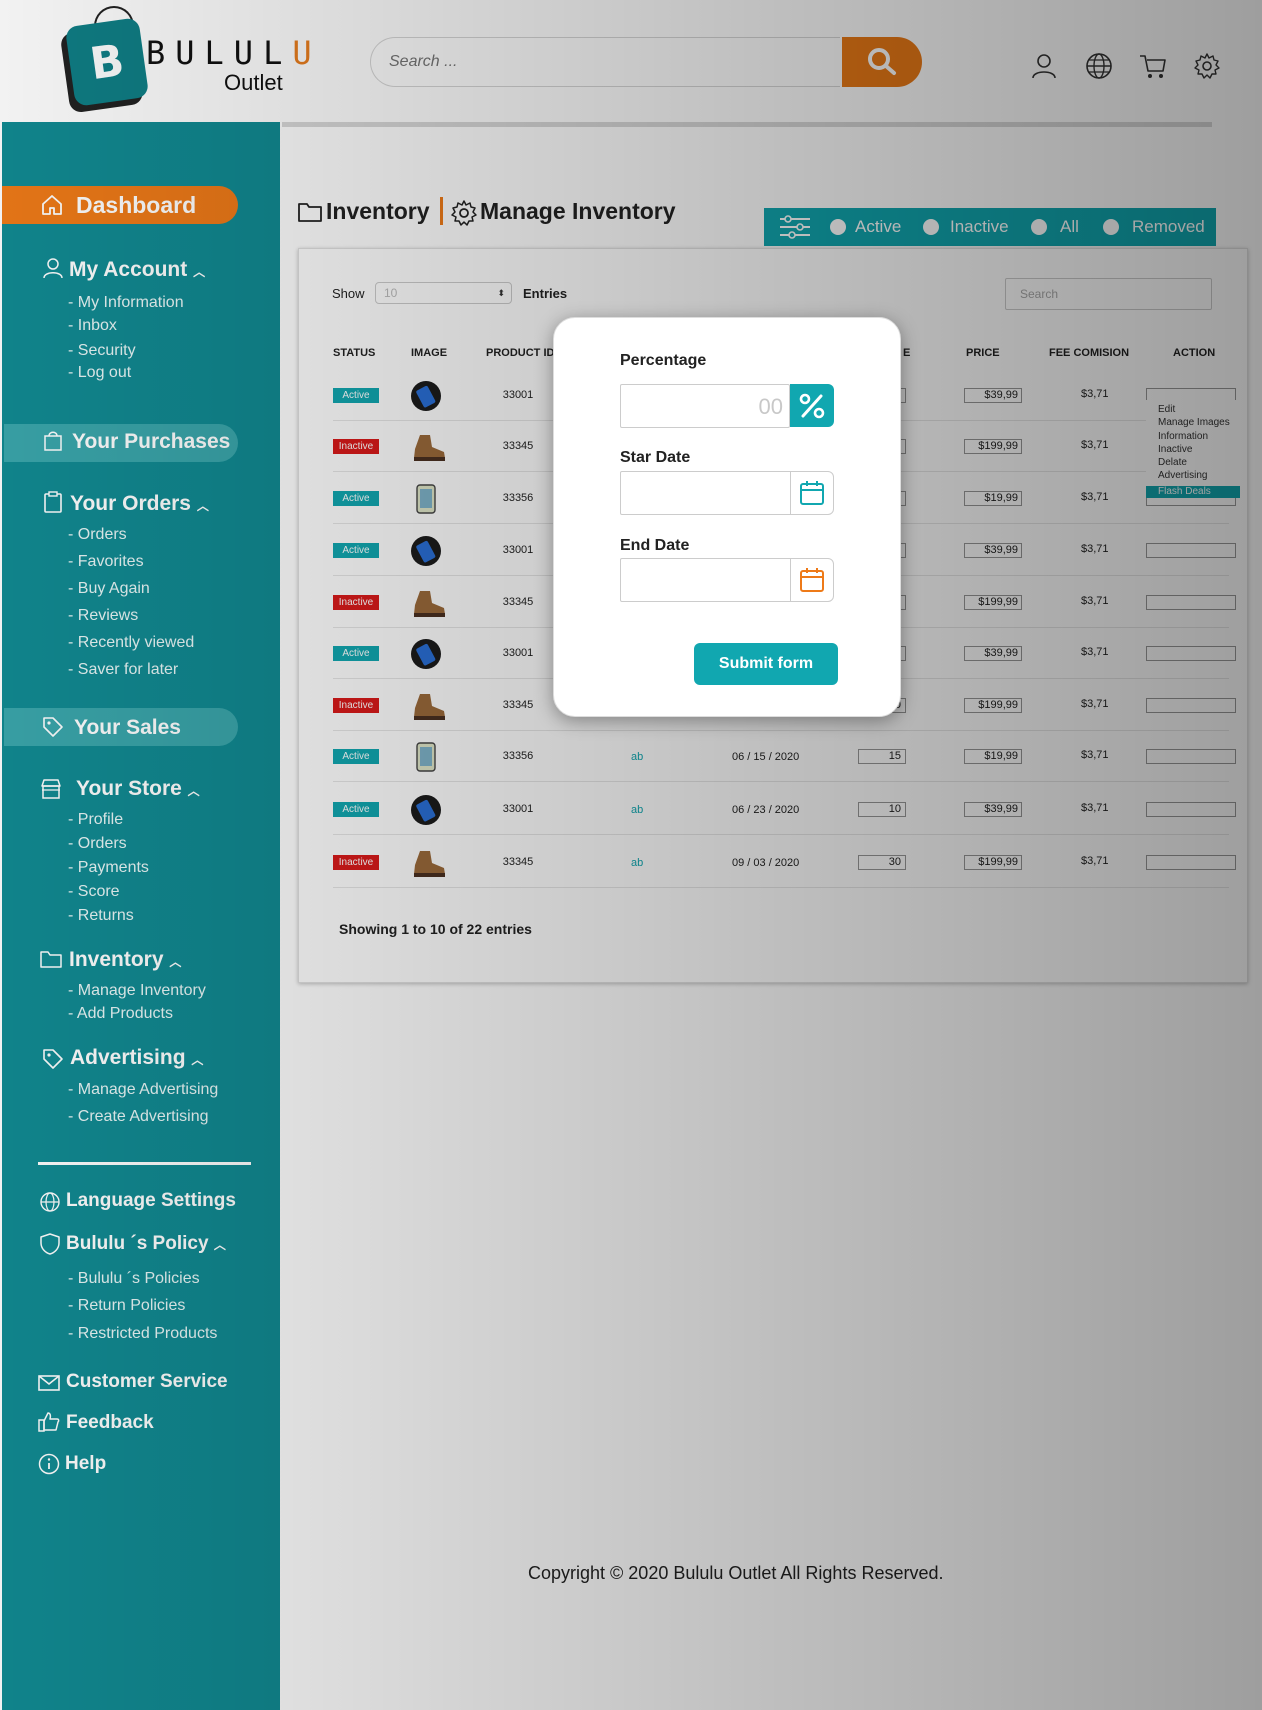 This screenshot has width=1262, height=1710. What do you see at coordinates (882, 809) in the screenshot?
I see `quantity-field: 10` at bounding box center [882, 809].